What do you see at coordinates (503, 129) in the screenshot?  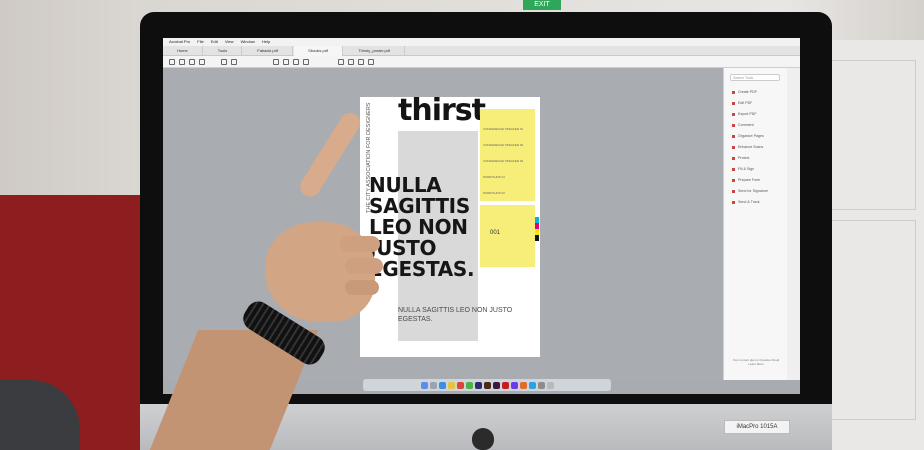 I see `yellow-note-1: CONFERENCE SPEAKER 01` at bounding box center [503, 129].